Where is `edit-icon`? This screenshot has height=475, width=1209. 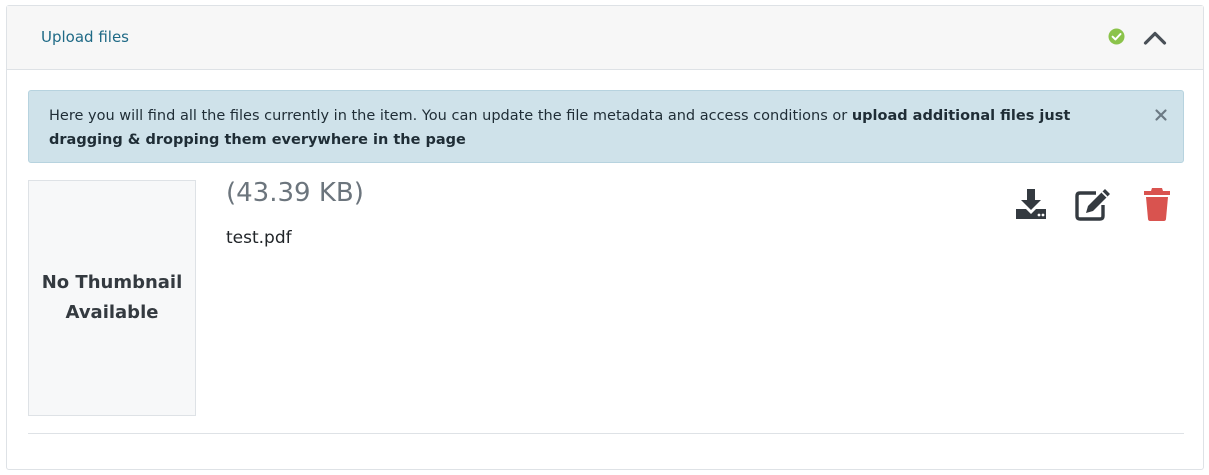 edit-icon is located at coordinates (1092, 205).